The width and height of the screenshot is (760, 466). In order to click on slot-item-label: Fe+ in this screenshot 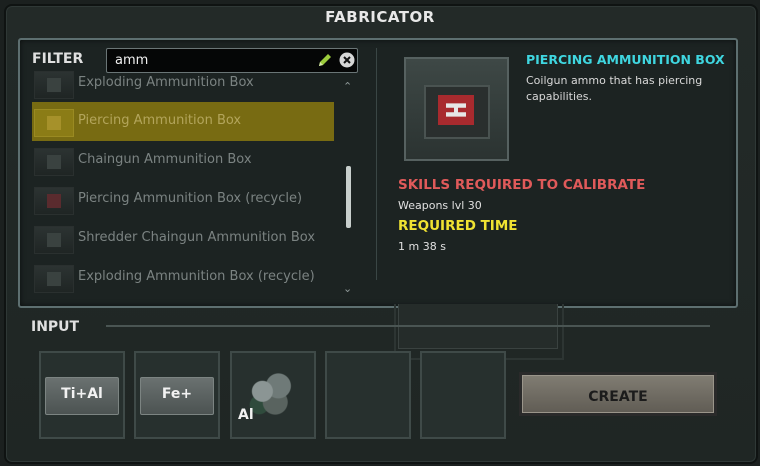, I will do `click(177, 394)`.